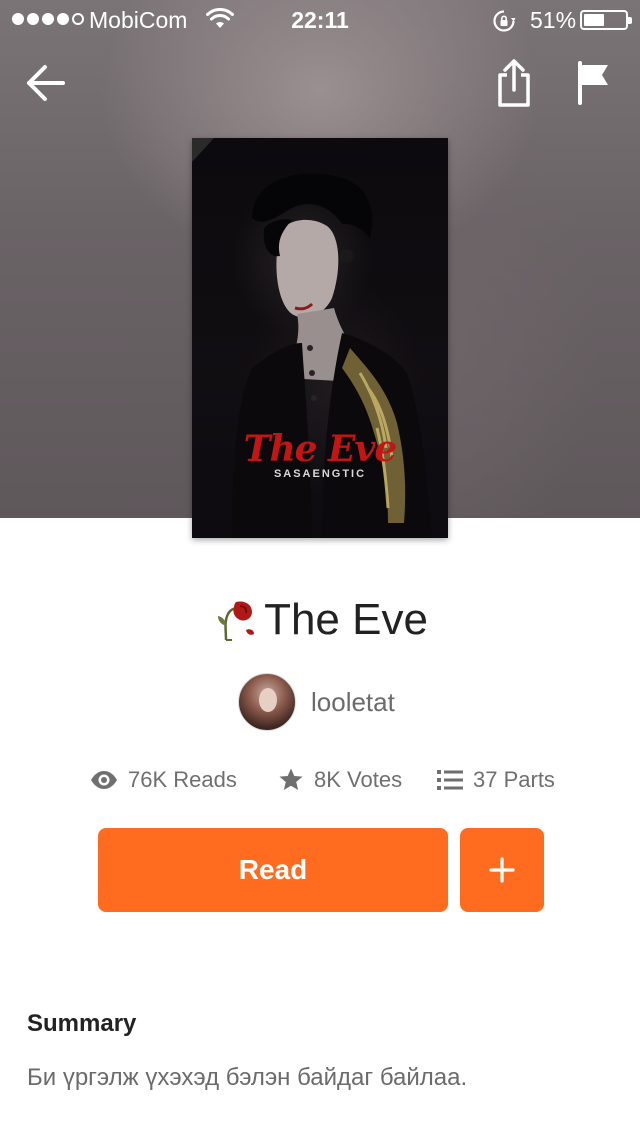  What do you see at coordinates (236, 621) in the screenshot?
I see `wilted-rose-icon` at bounding box center [236, 621].